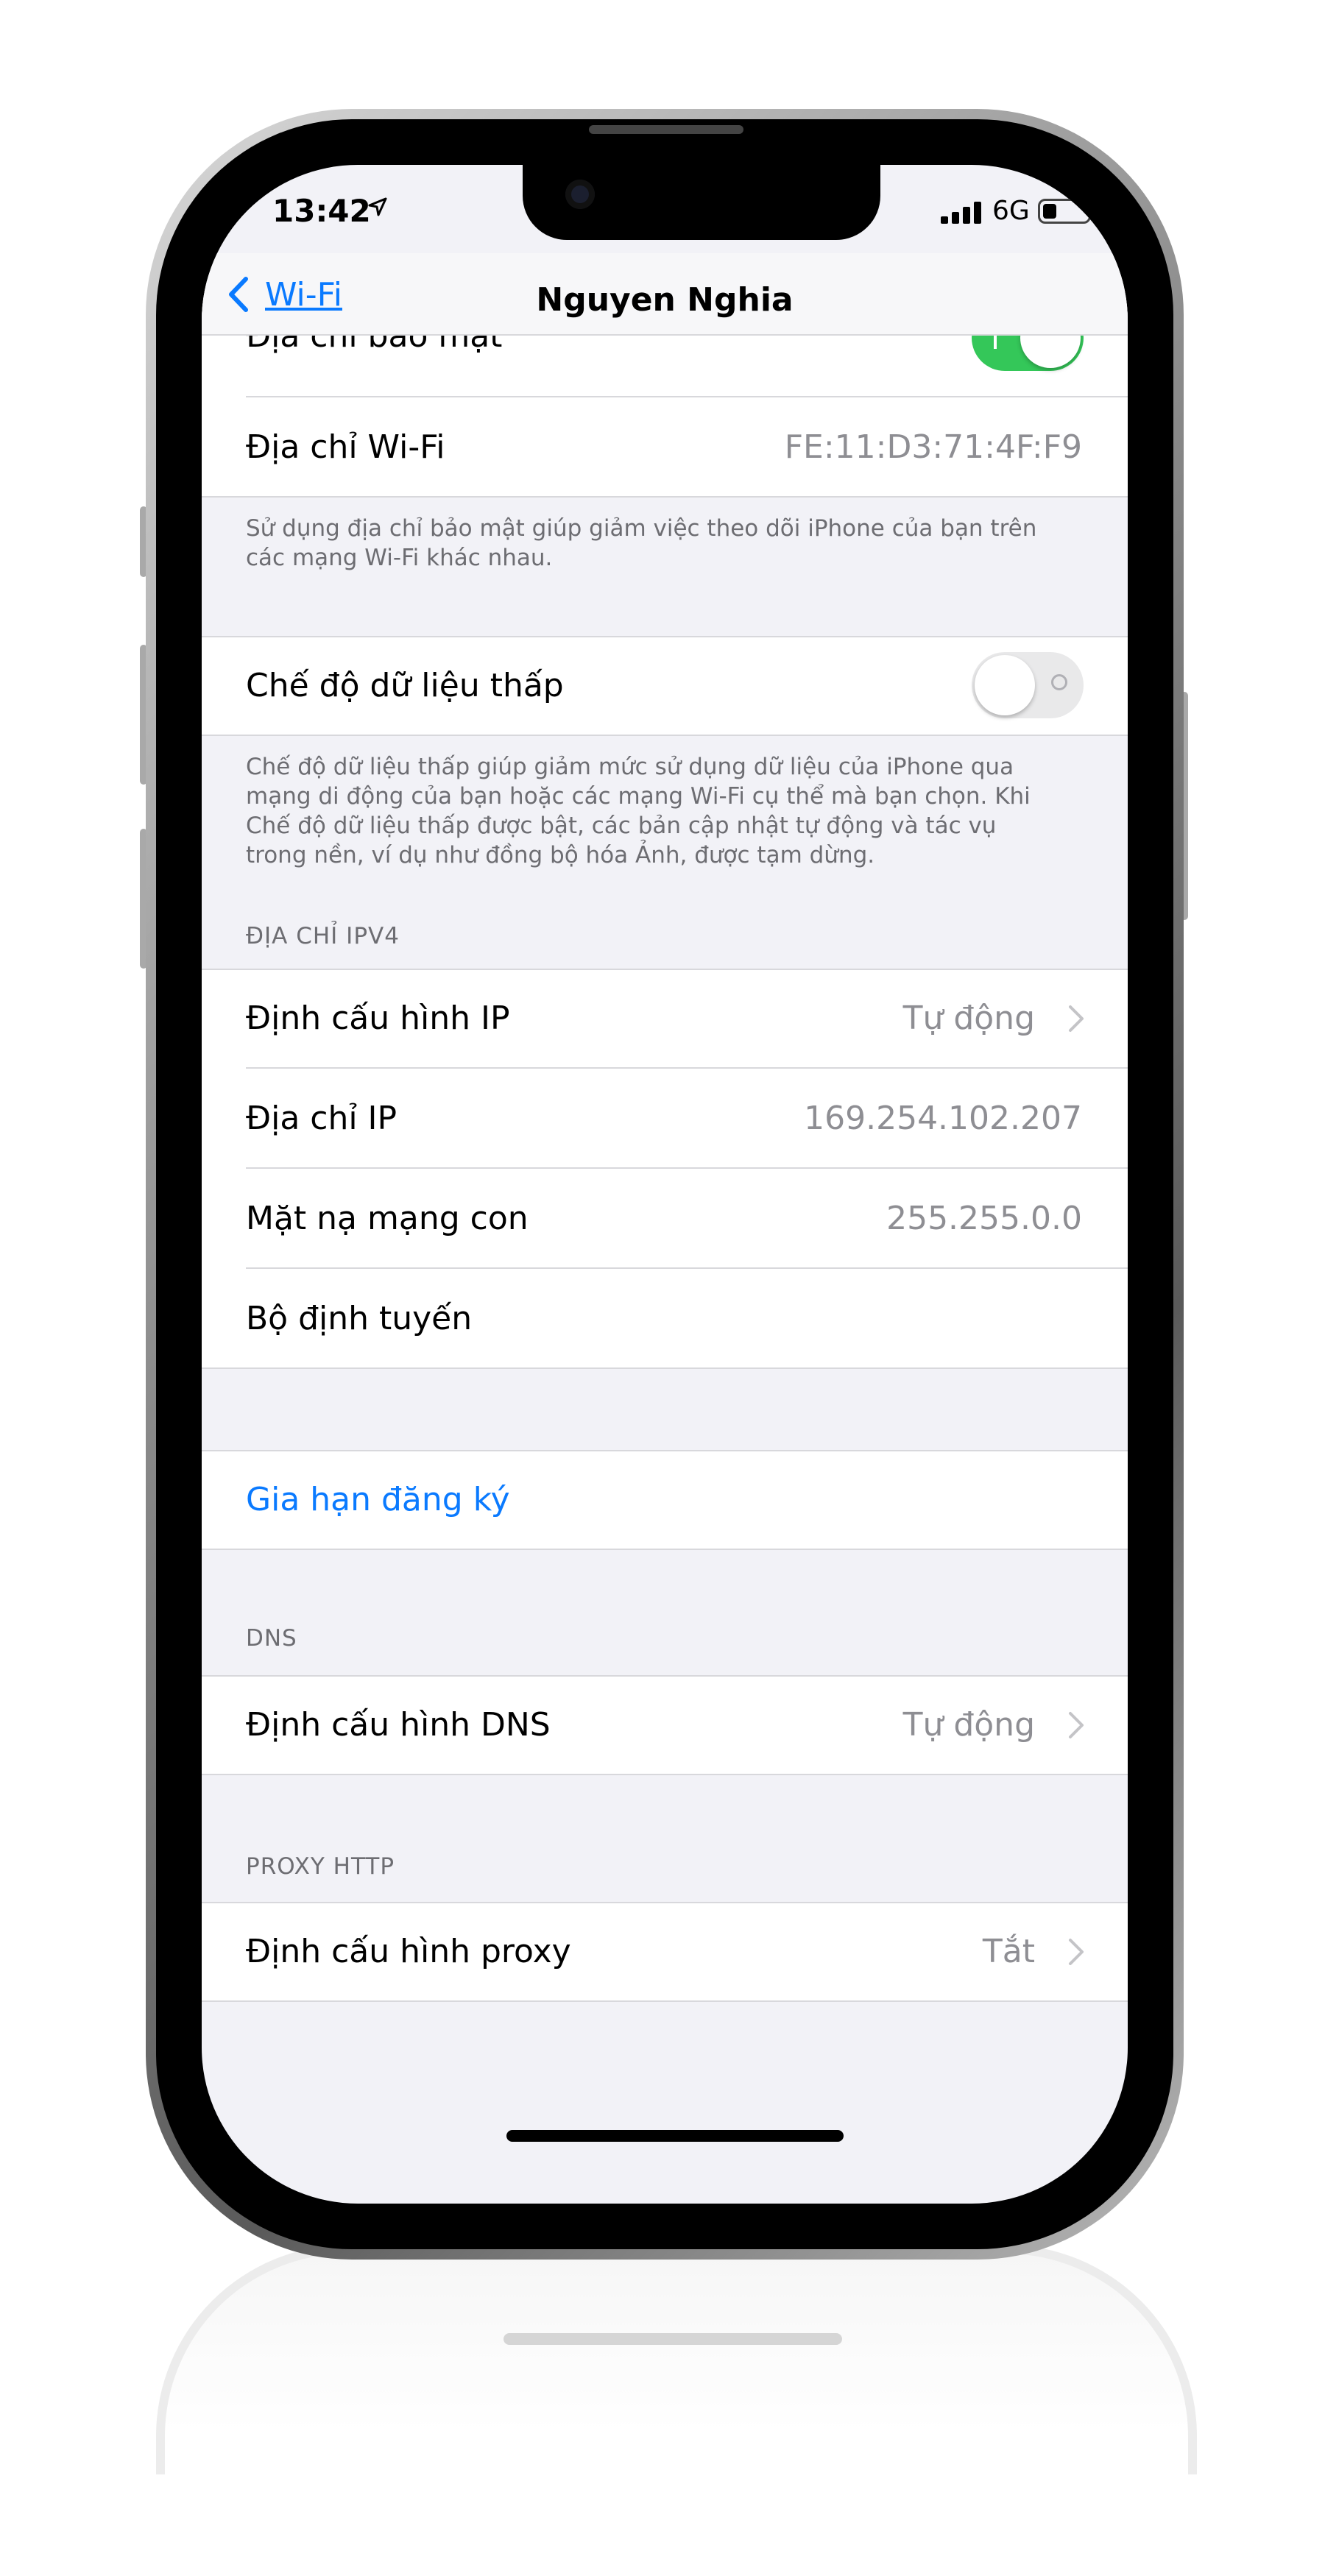 The width and height of the screenshot is (1325, 2576). Describe the element at coordinates (1059, 682) in the screenshot. I see `toggle-off-mark` at that location.